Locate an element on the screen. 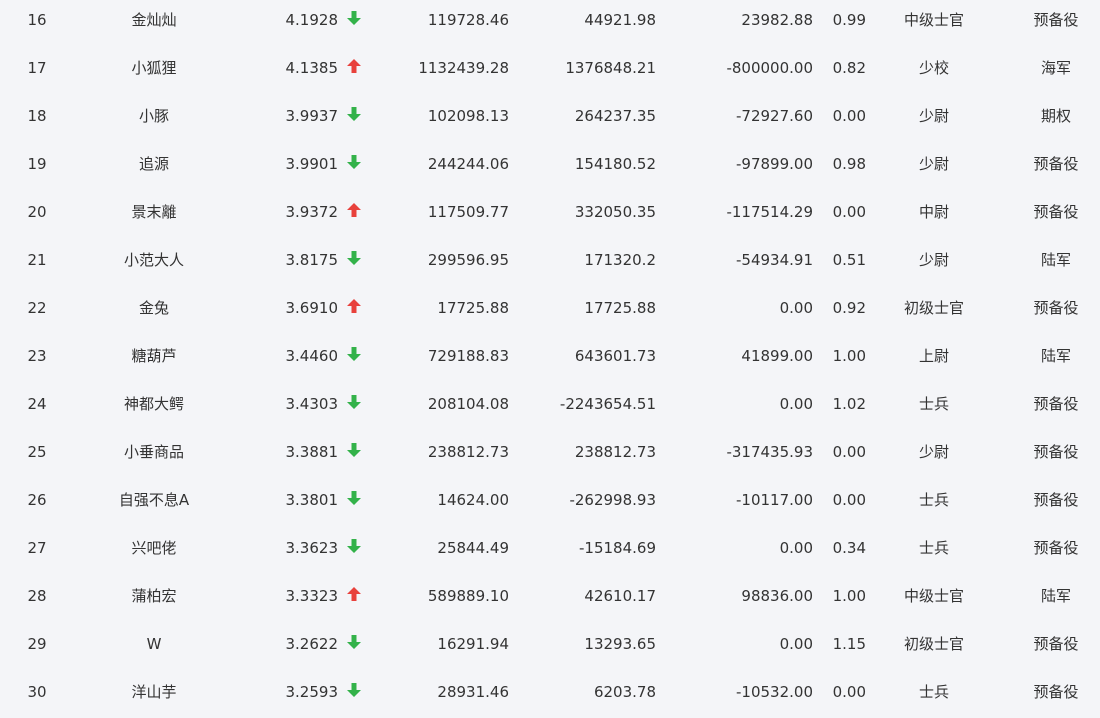 Image resolution: width=1100 pixels, height=718 pixels. value-2-cell: 264237.35 is located at coordinates (615, 116).